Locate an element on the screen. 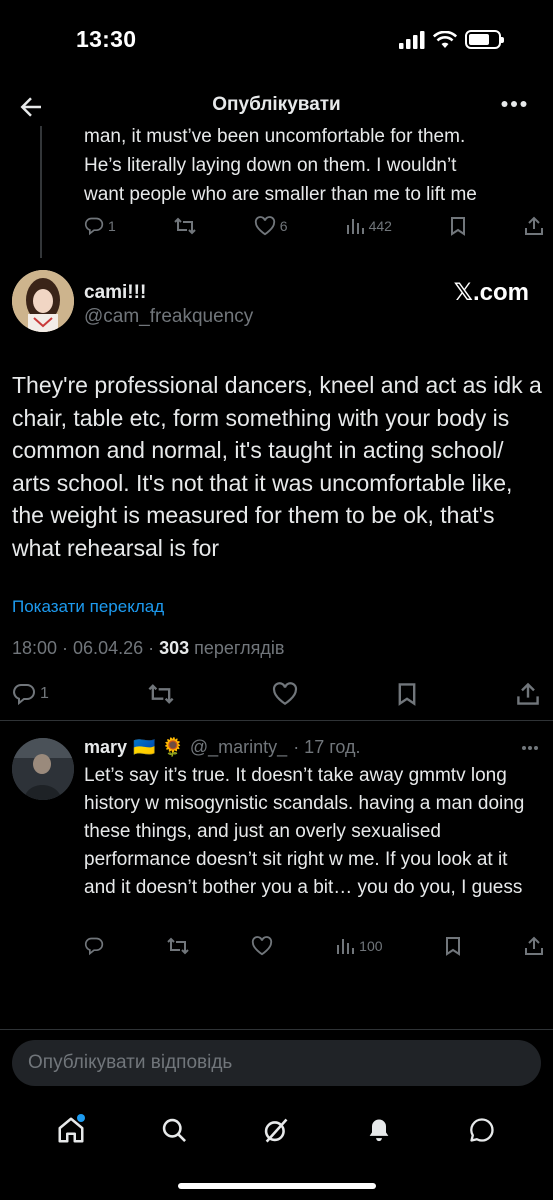 Image resolution: width=553 pixels, height=1200 pixels. search-icon is located at coordinates (174, 1130).